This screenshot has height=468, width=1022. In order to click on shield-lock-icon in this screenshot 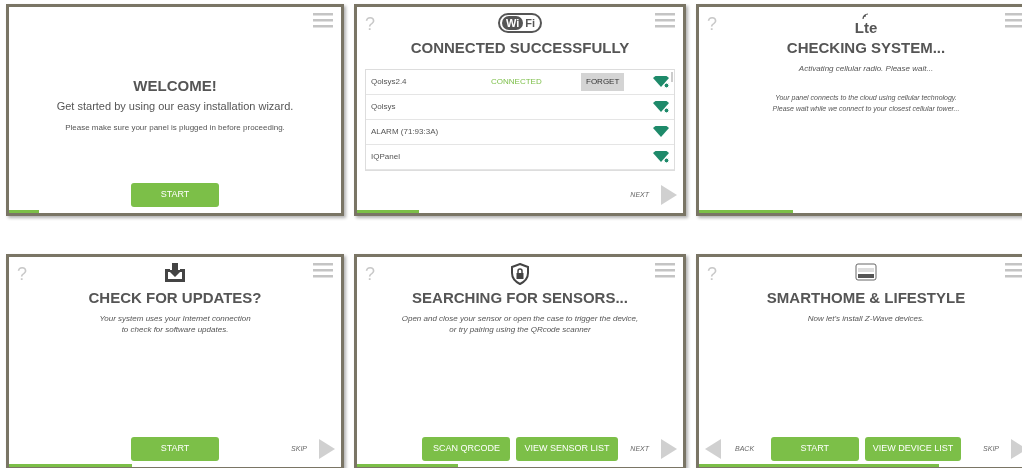, I will do `click(520, 274)`.